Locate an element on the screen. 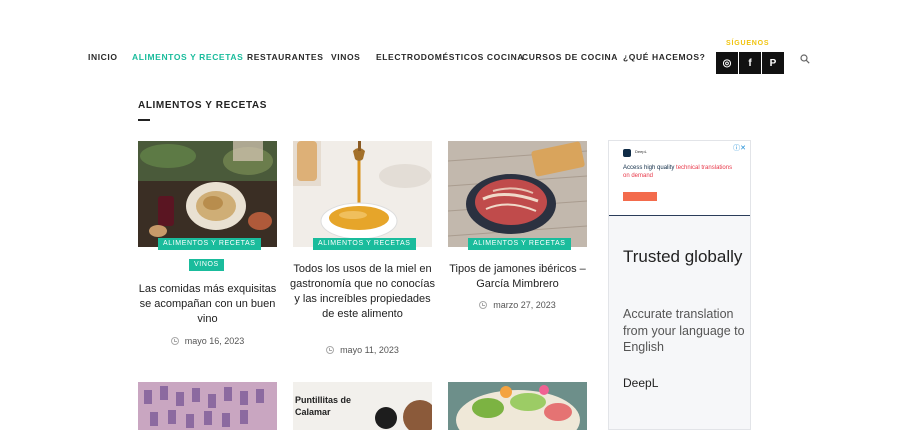 Image resolution: width=900 pixels, height=430 pixels. thumbnail-text: Puntillitas de Calamar is located at coordinates (323, 406).